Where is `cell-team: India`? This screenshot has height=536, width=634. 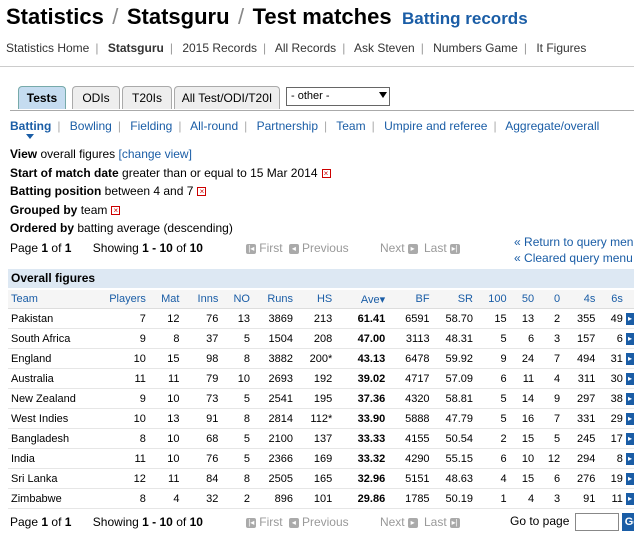
cell-team: India is located at coordinates (54, 458).